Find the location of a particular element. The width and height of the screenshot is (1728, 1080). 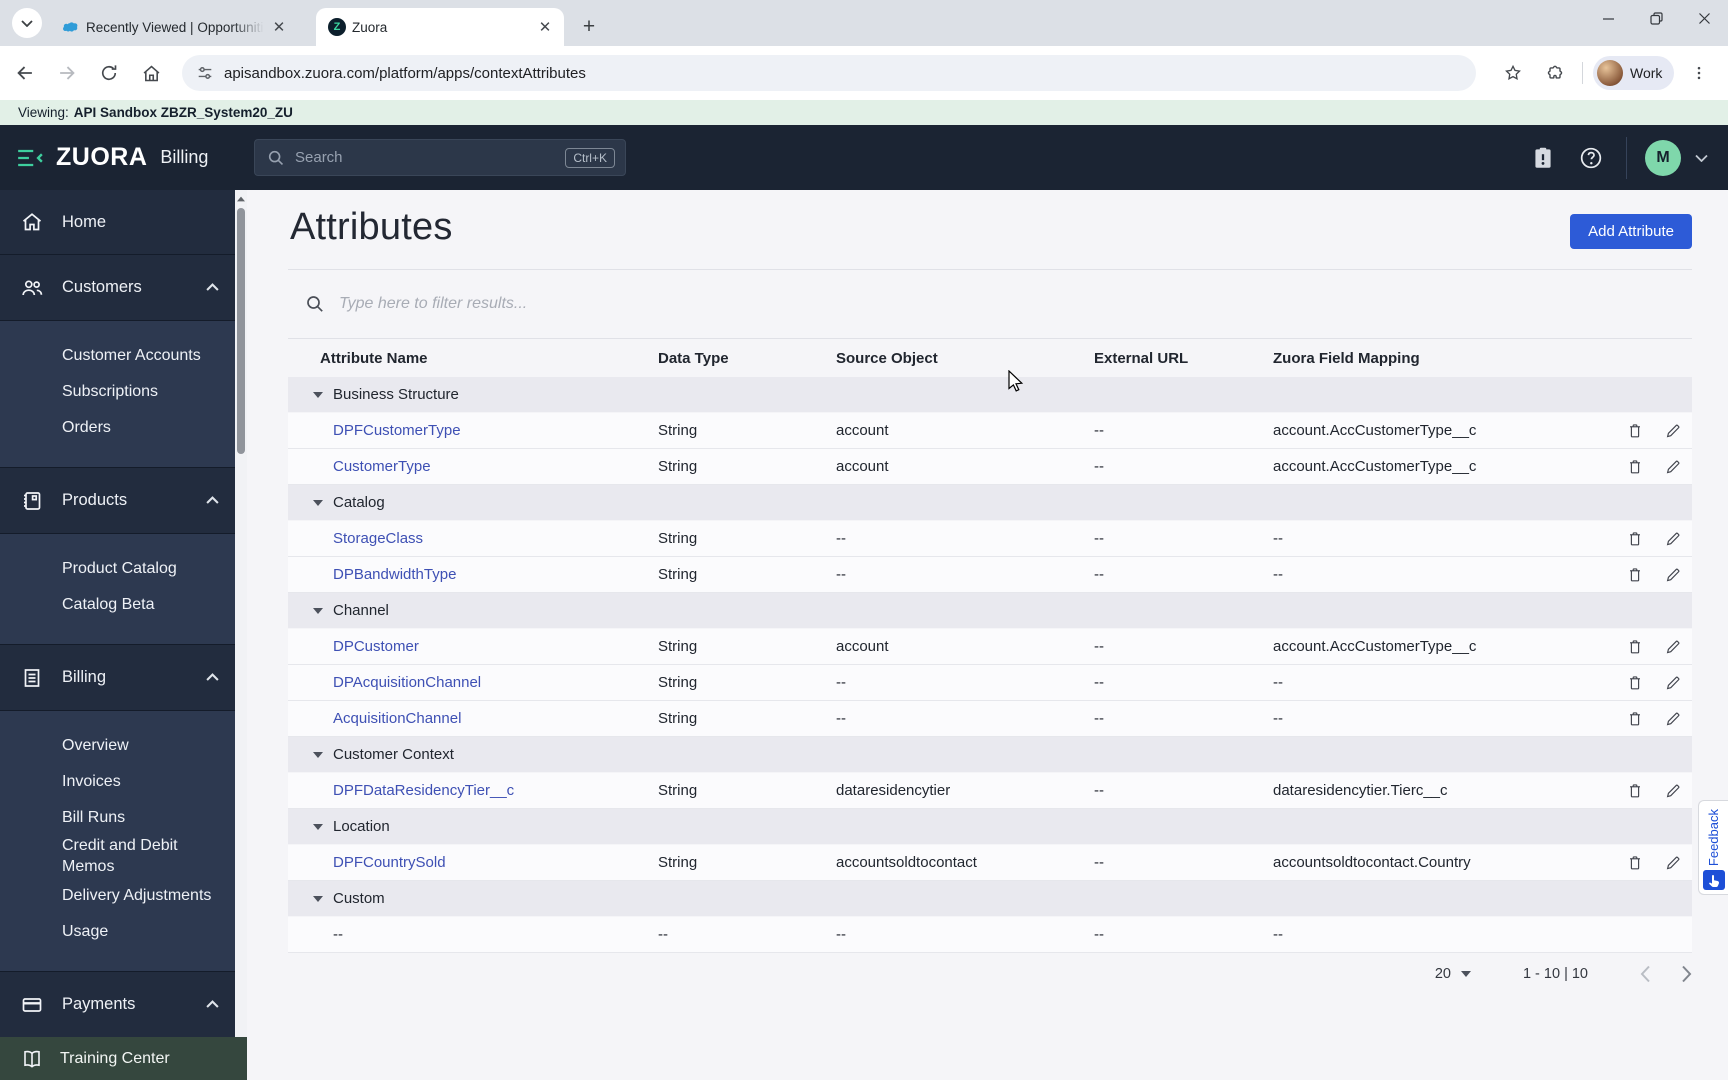

product-name: Billing is located at coordinates (184, 157).